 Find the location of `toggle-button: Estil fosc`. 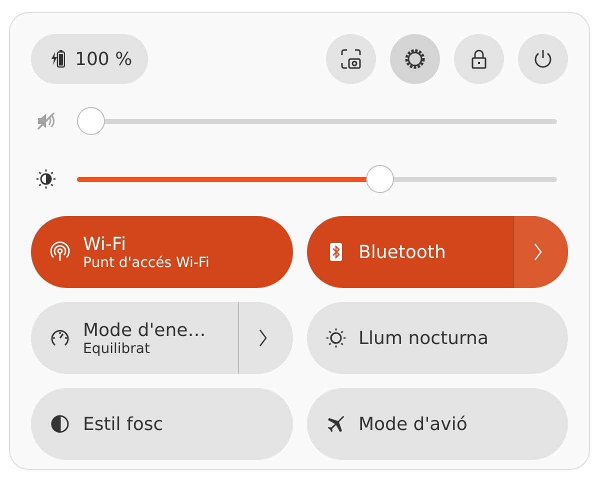

toggle-button: Estil fosc is located at coordinates (161, 424).